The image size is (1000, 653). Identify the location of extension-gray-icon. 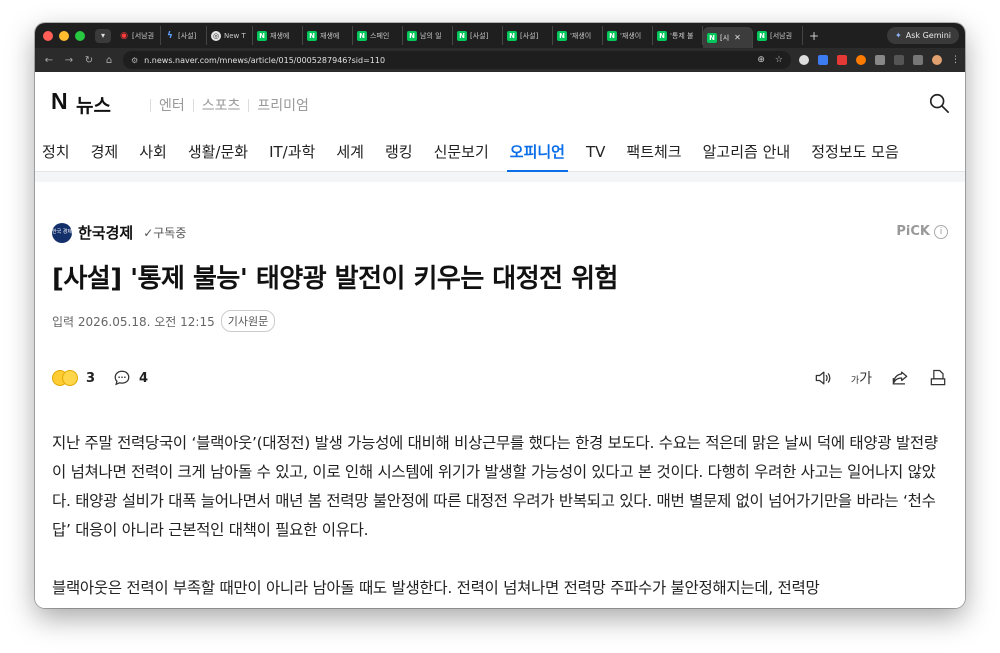
(880, 60).